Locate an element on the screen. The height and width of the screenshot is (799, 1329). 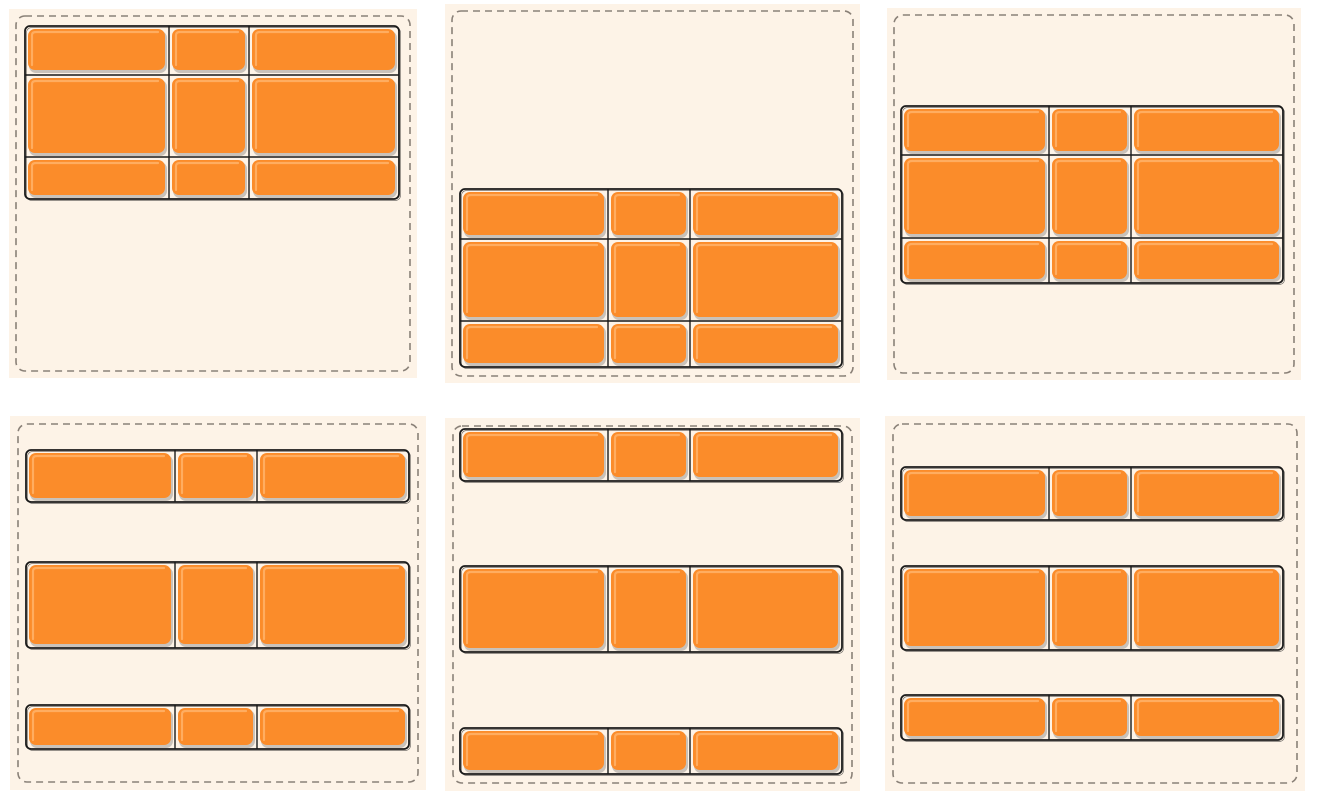
panel-align-end is located at coordinates (652, 193).